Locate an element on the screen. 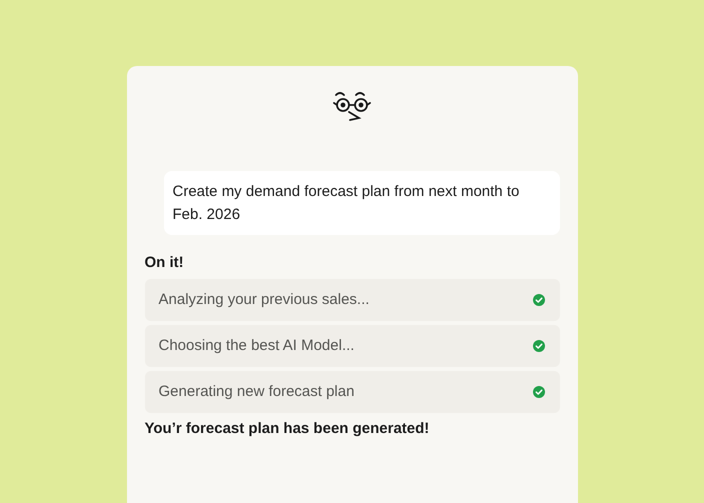  acknowledgement-text: On it! is located at coordinates (164, 263).